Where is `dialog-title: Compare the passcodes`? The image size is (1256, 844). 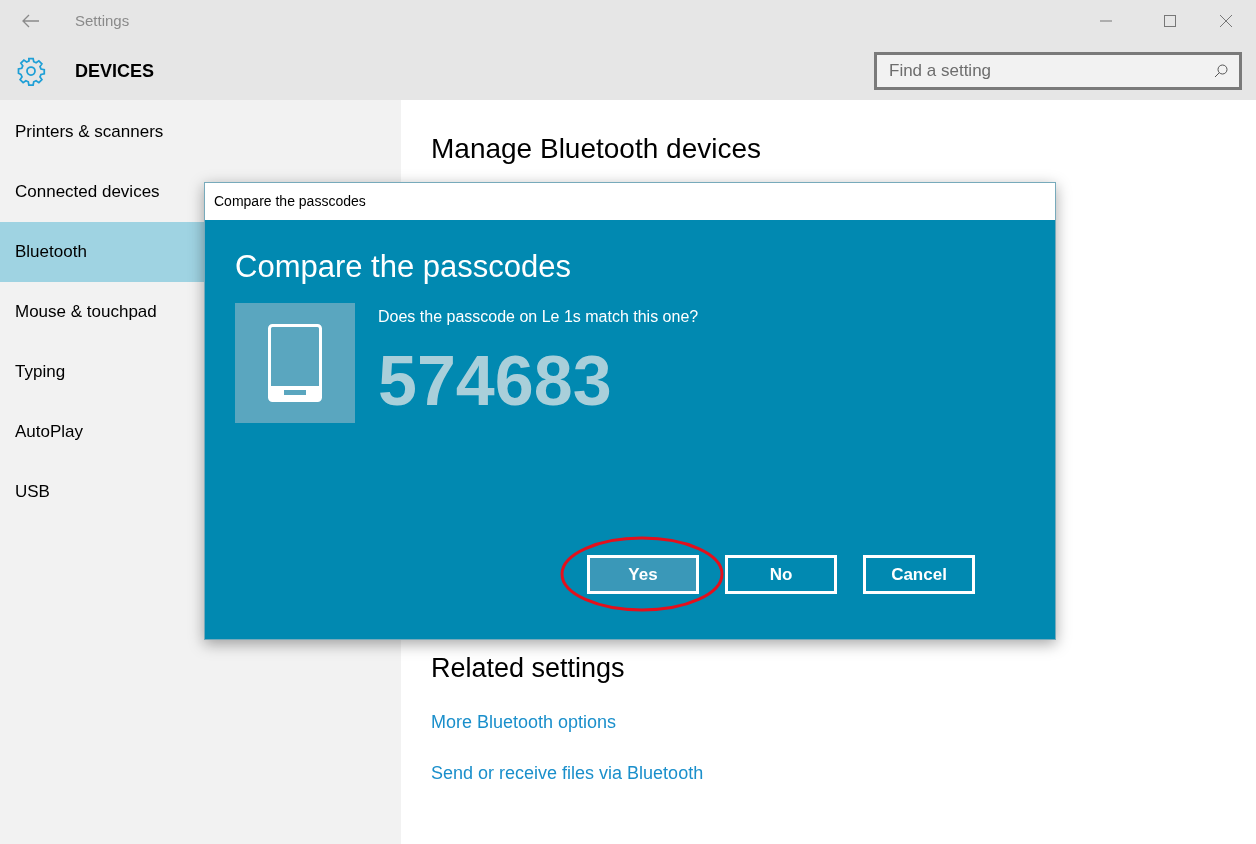
dialog-title: Compare the passcodes is located at coordinates (290, 201).